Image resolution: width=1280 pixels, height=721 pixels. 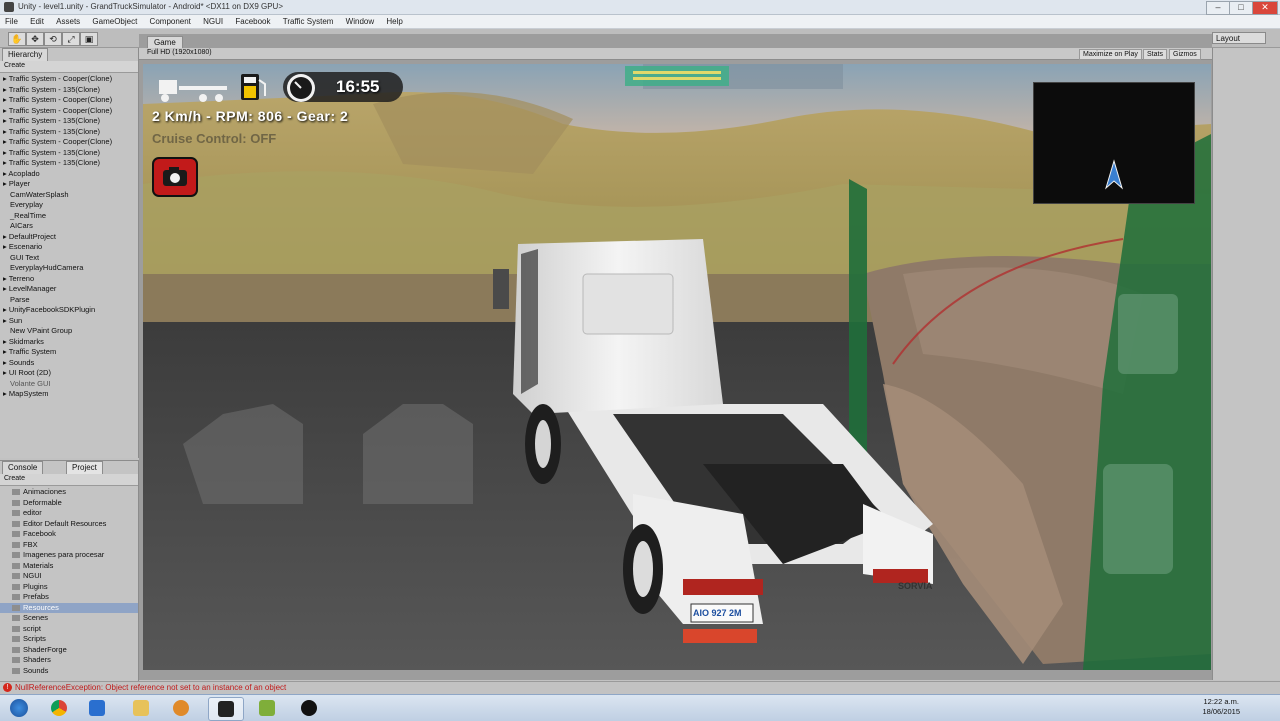 What do you see at coordinates (309, 708) in the screenshot?
I see `taskbar-obs` at bounding box center [309, 708].